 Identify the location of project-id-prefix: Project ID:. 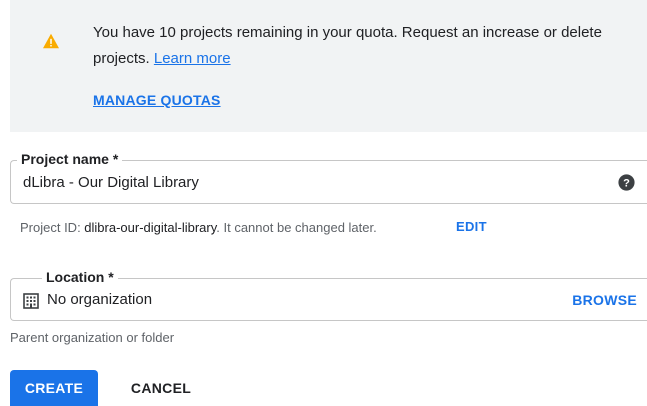
(52, 227).